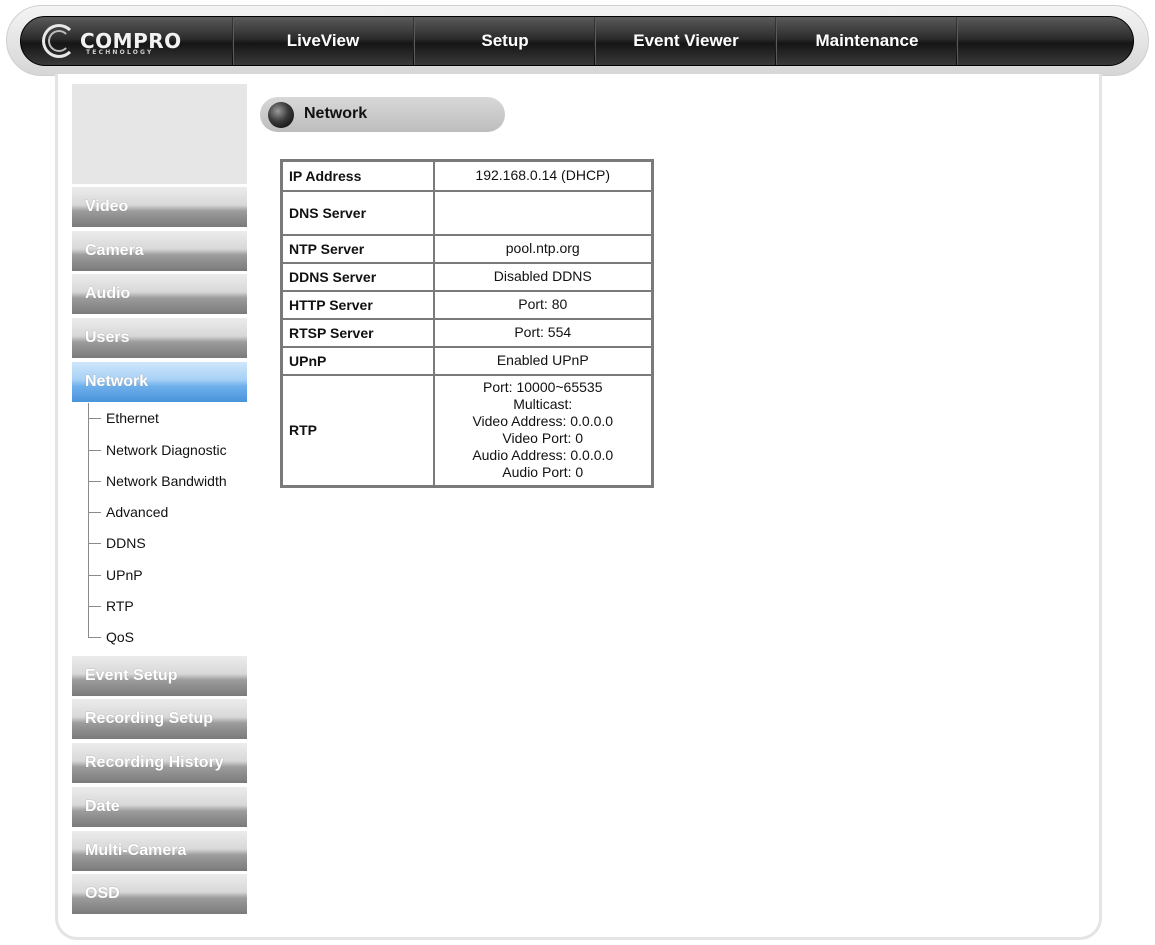 The image size is (1155, 945). Describe the element at coordinates (120, 606) in the screenshot. I see `submenu-label: RTP` at that location.